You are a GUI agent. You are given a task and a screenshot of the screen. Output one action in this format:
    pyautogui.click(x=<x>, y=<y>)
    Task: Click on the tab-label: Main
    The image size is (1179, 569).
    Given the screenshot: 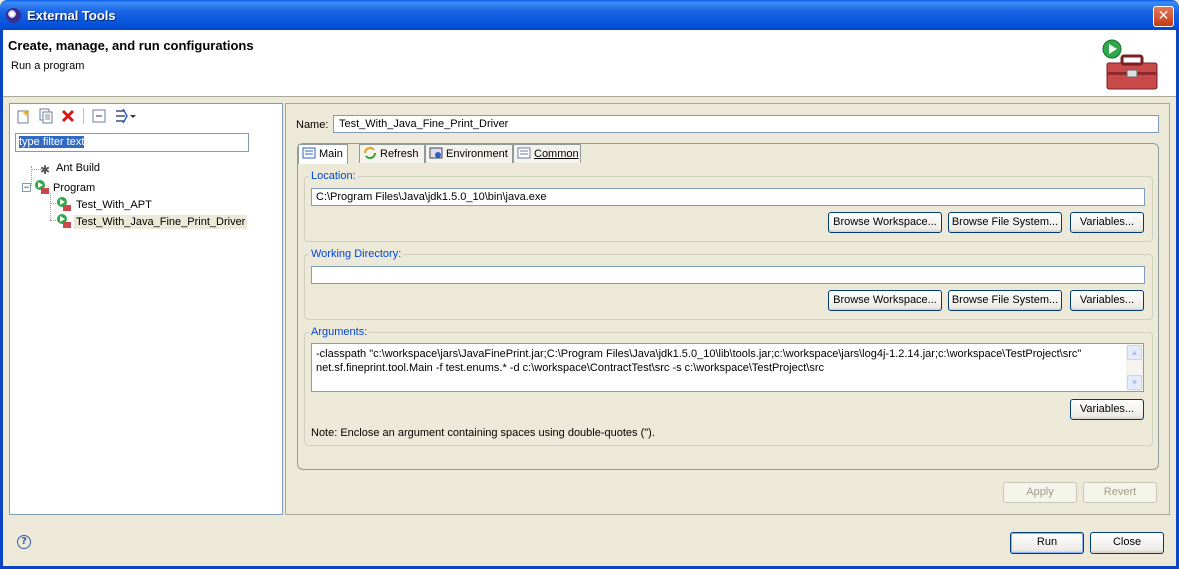 What is the action you would take?
    pyautogui.click(x=331, y=154)
    